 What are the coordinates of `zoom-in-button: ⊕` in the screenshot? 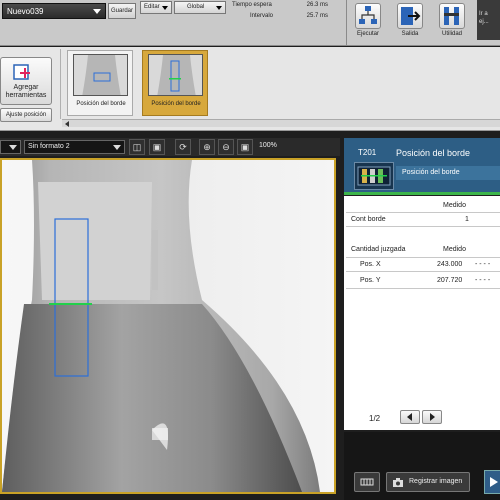 It's located at (207, 147).